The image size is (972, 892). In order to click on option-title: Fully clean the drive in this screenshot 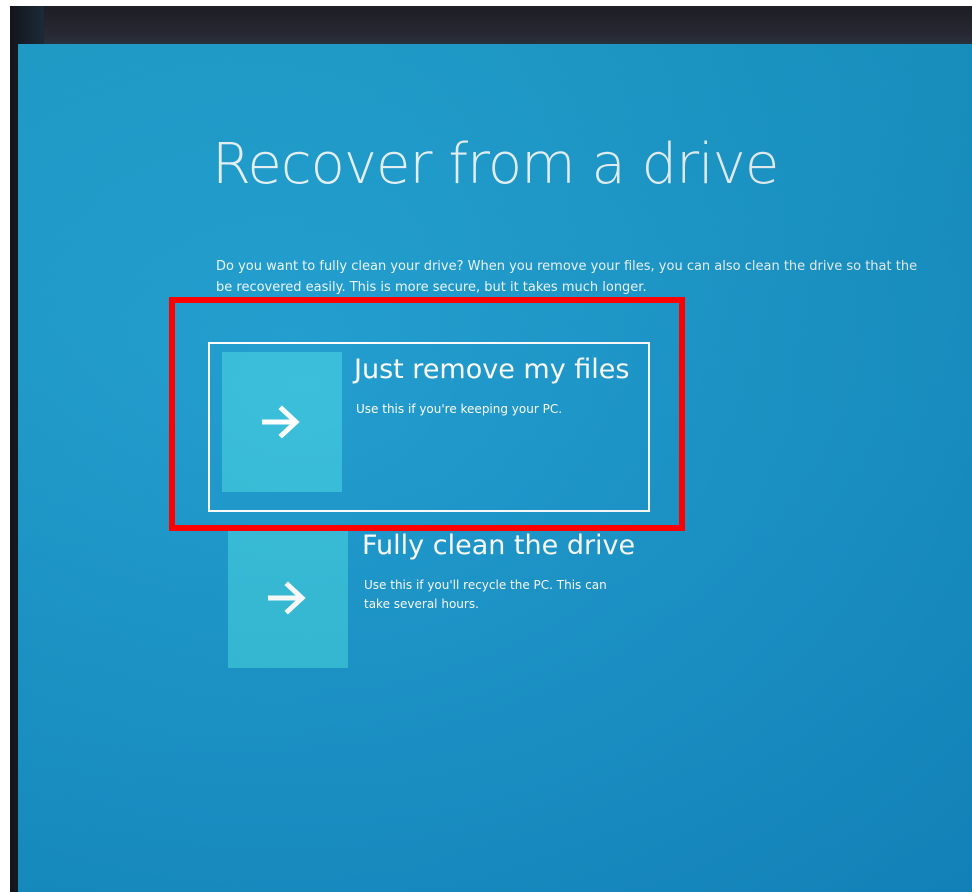, I will do `click(499, 545)`.